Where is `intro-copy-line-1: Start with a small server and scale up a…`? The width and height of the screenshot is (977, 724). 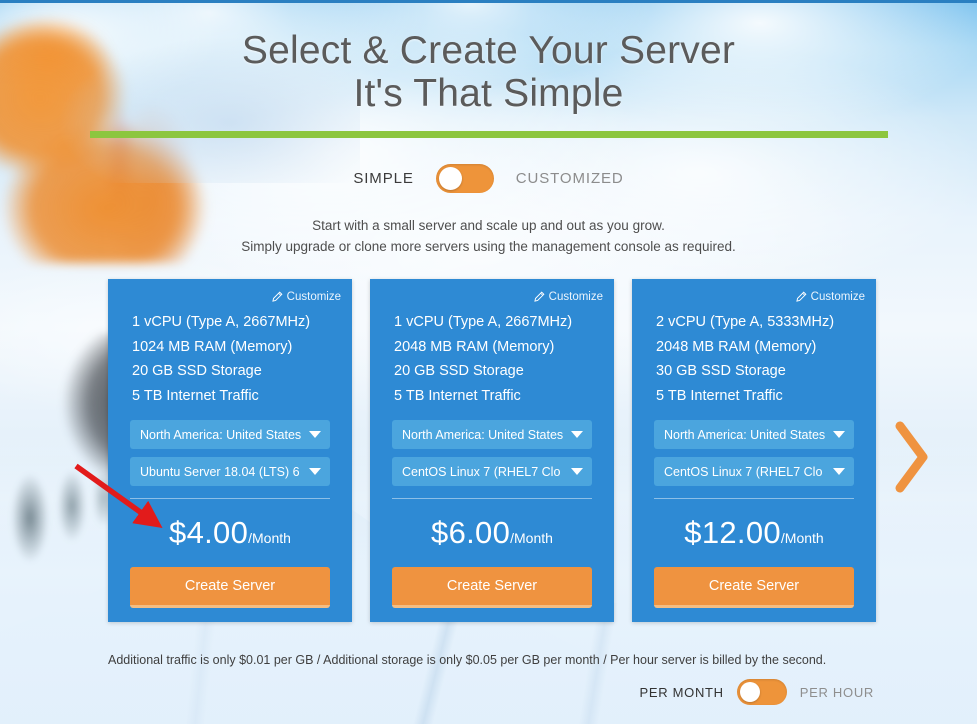 intro-copy-line-1: Start with a small server and scale up a… is located at coordinates (488, 225).